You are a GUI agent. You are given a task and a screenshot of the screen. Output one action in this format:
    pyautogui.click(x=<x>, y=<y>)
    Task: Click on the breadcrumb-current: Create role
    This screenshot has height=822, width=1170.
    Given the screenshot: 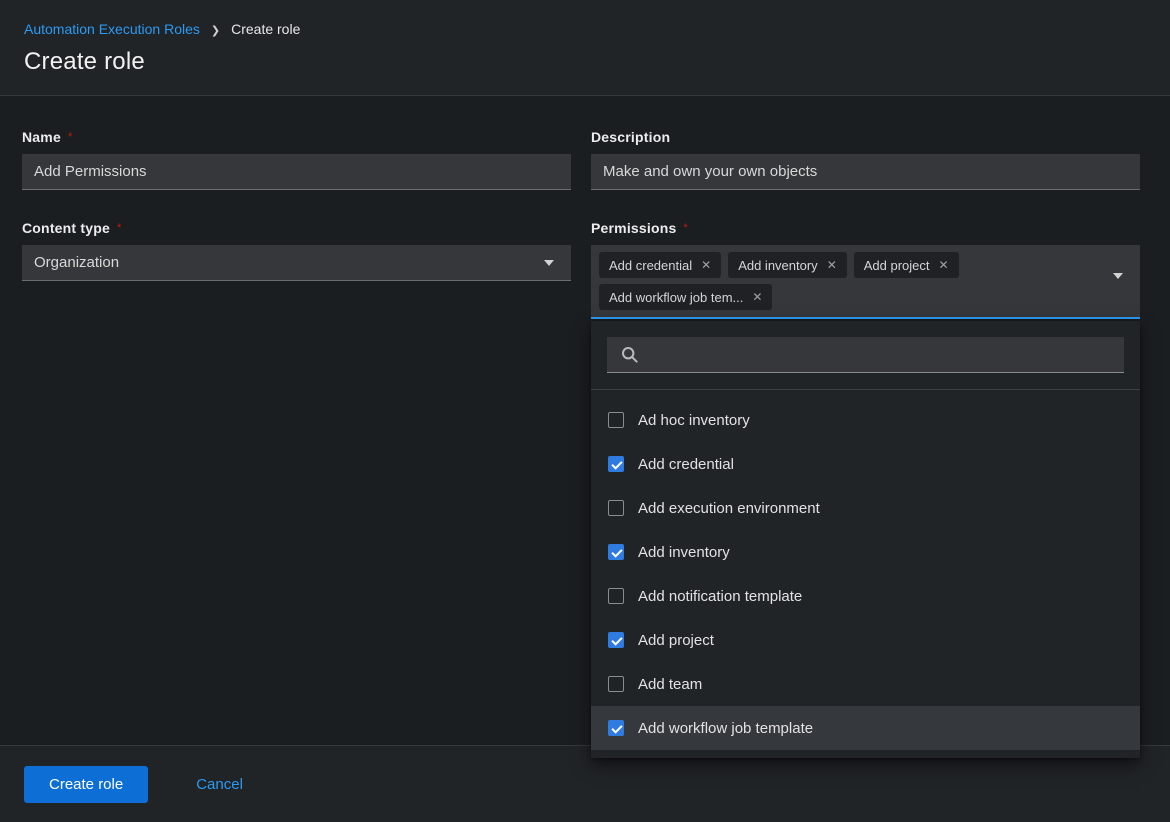 What is the action you would take?
    pyautogui.click(x=266, y=29)
    